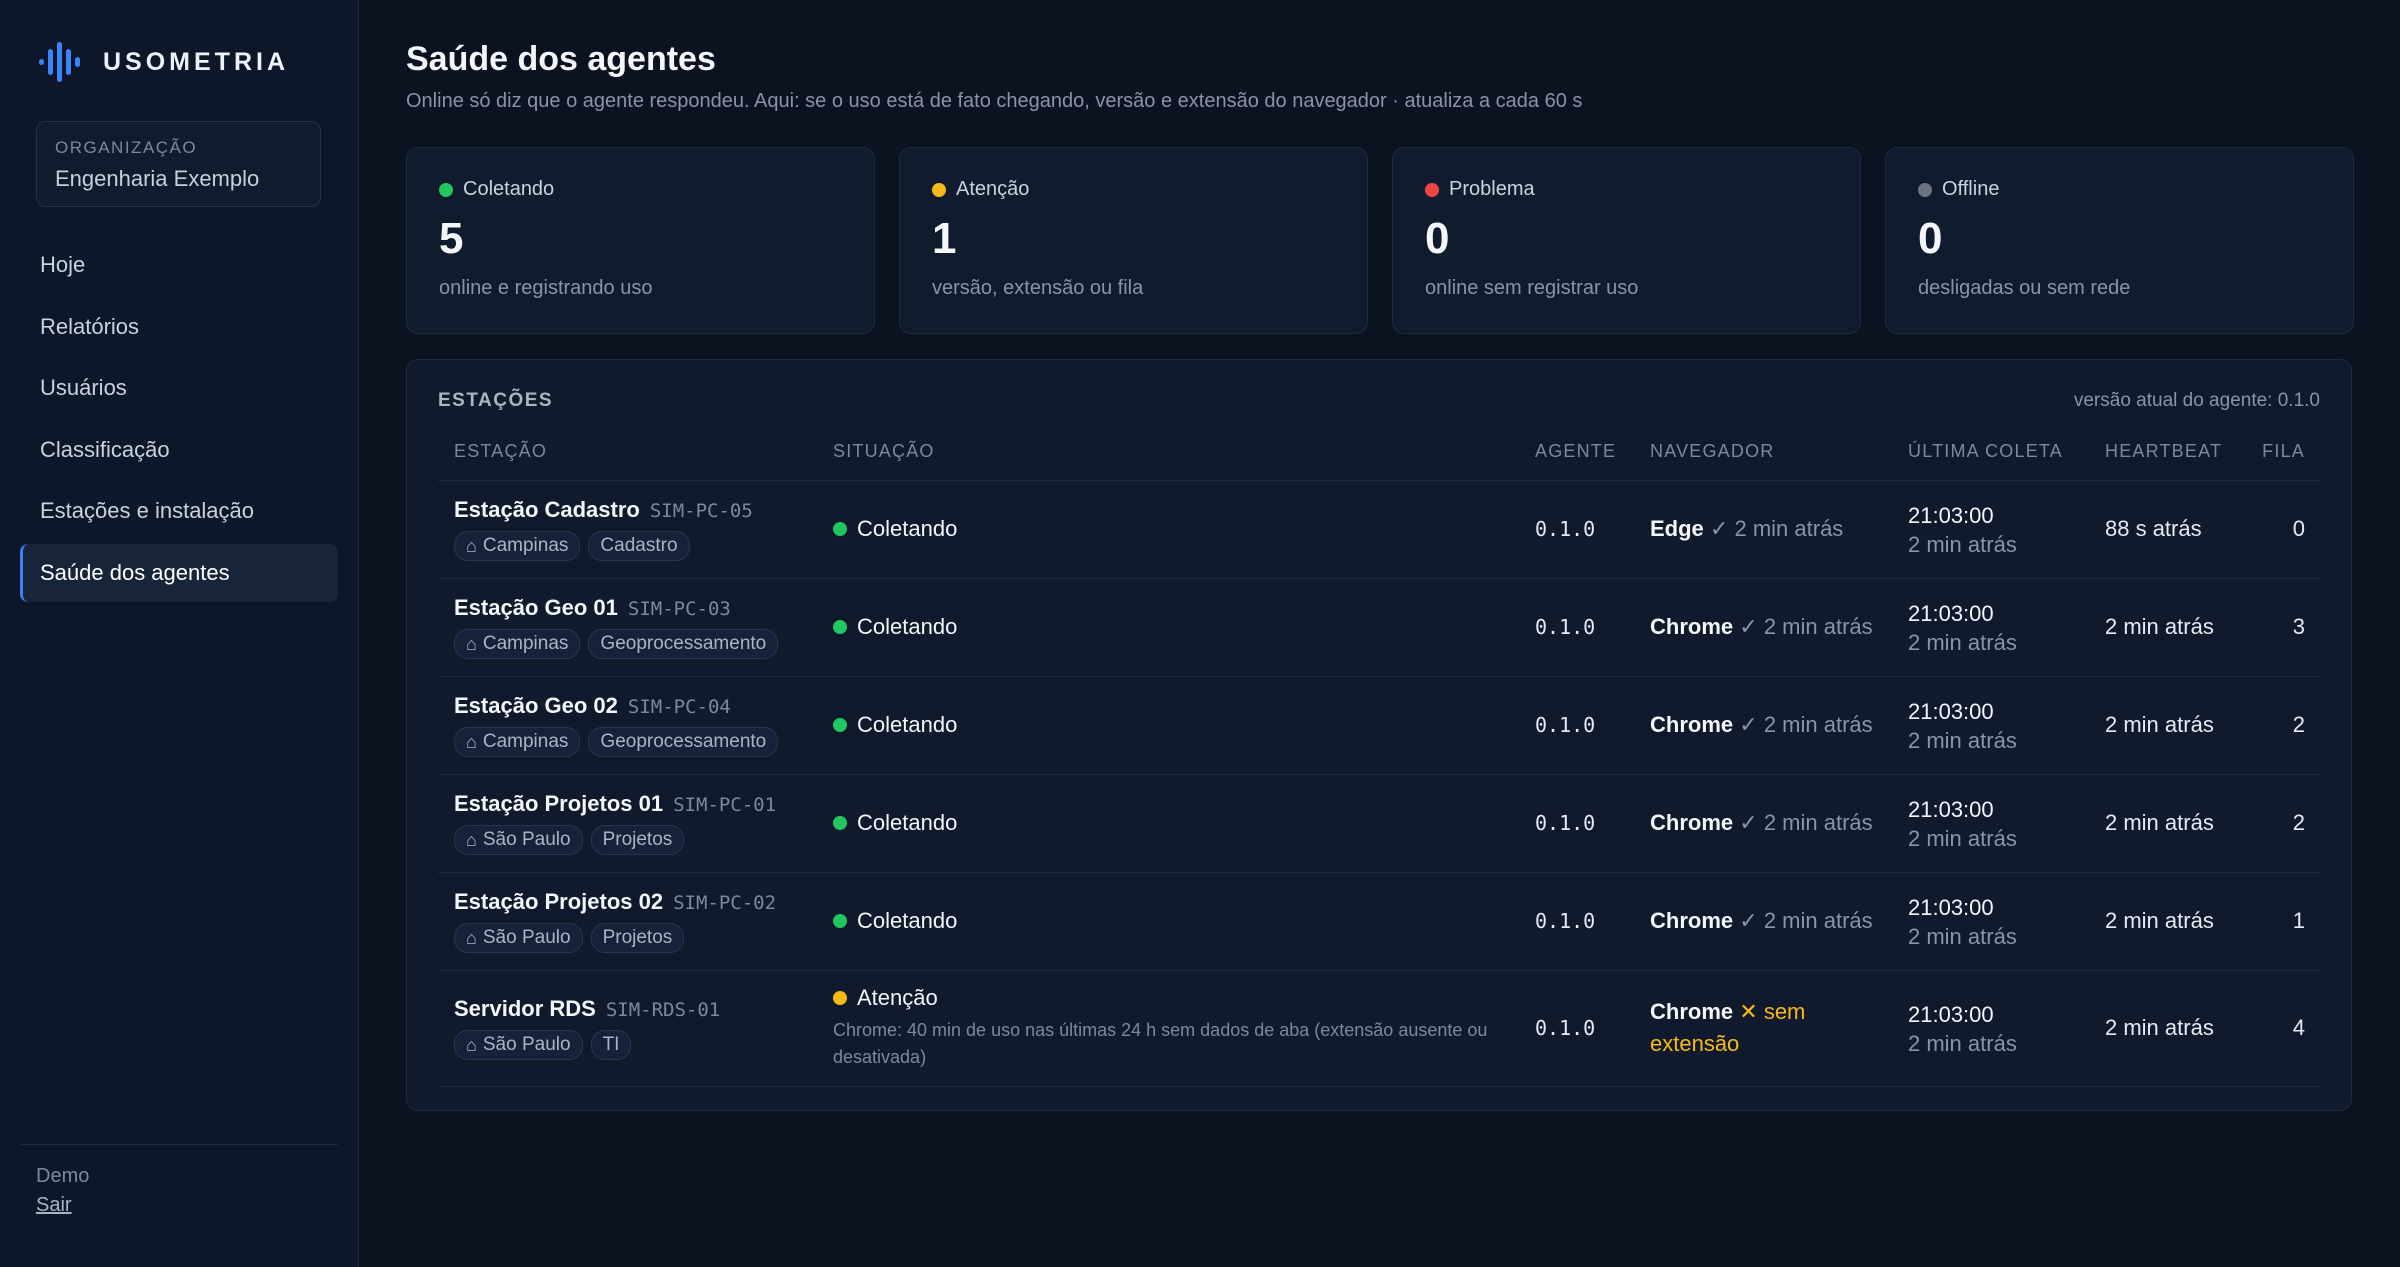  I want to click on sidebar-item-saude-agentes: Saúde dos agentes, so click(179, 572).